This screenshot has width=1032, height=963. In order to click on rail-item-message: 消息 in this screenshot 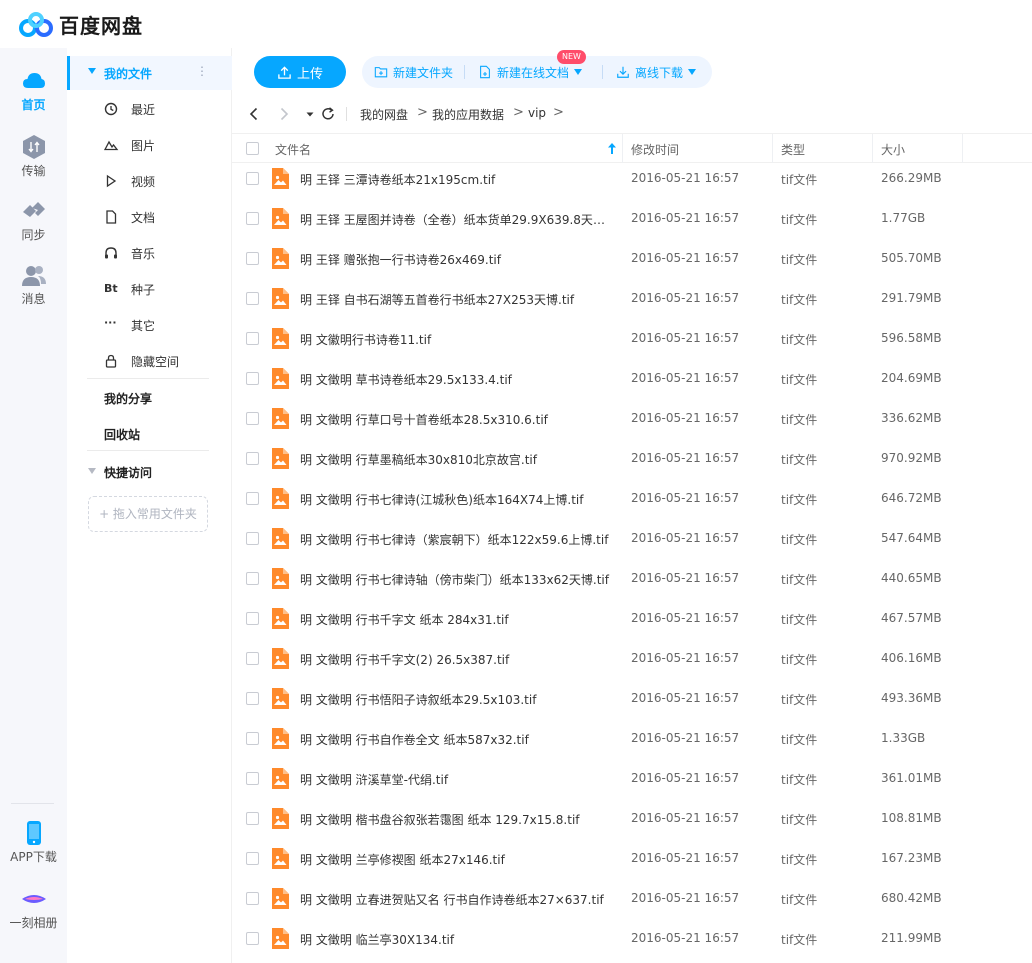, I will do `click(33, 284)`.